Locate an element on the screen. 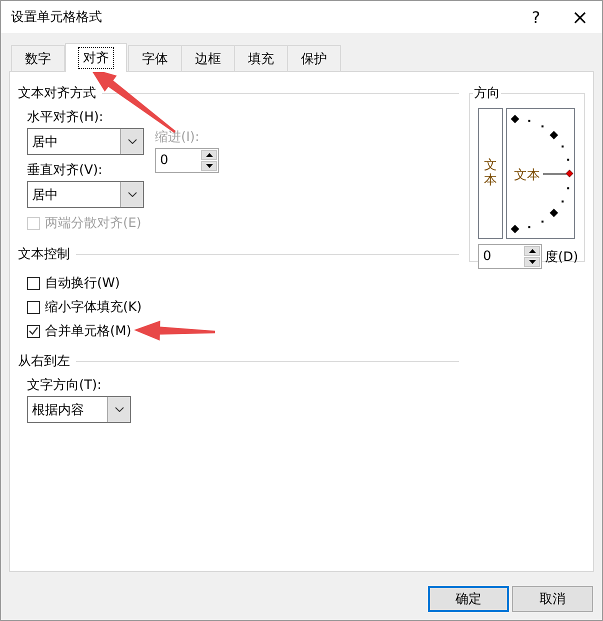 This screenshot has width=603, height=621. tab: 保护 is located at coordinates (314, 58).